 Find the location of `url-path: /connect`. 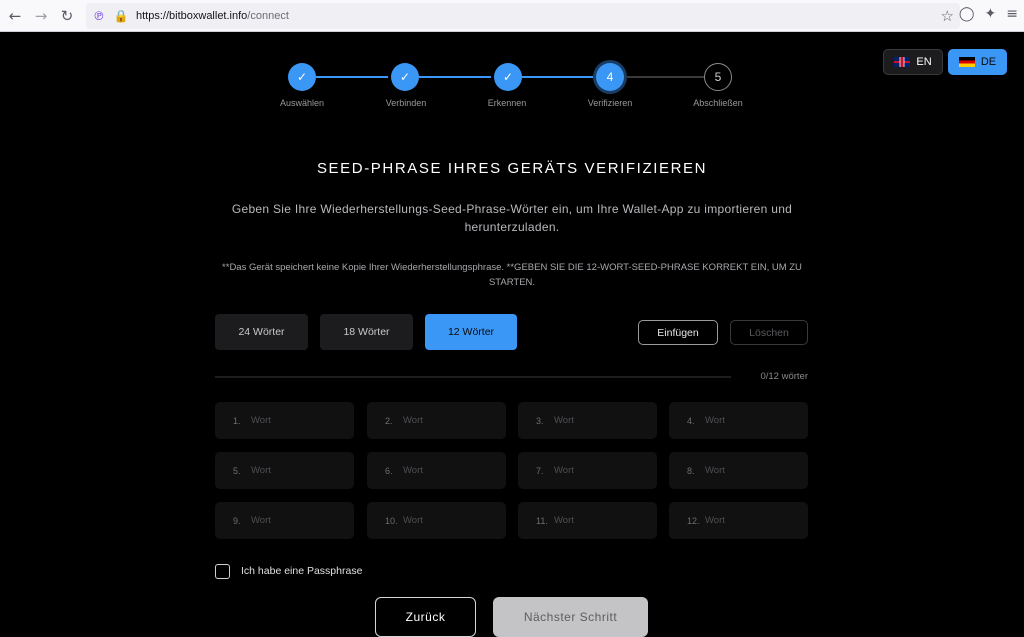

url-path: /connect is located at coordinates (268, 16).